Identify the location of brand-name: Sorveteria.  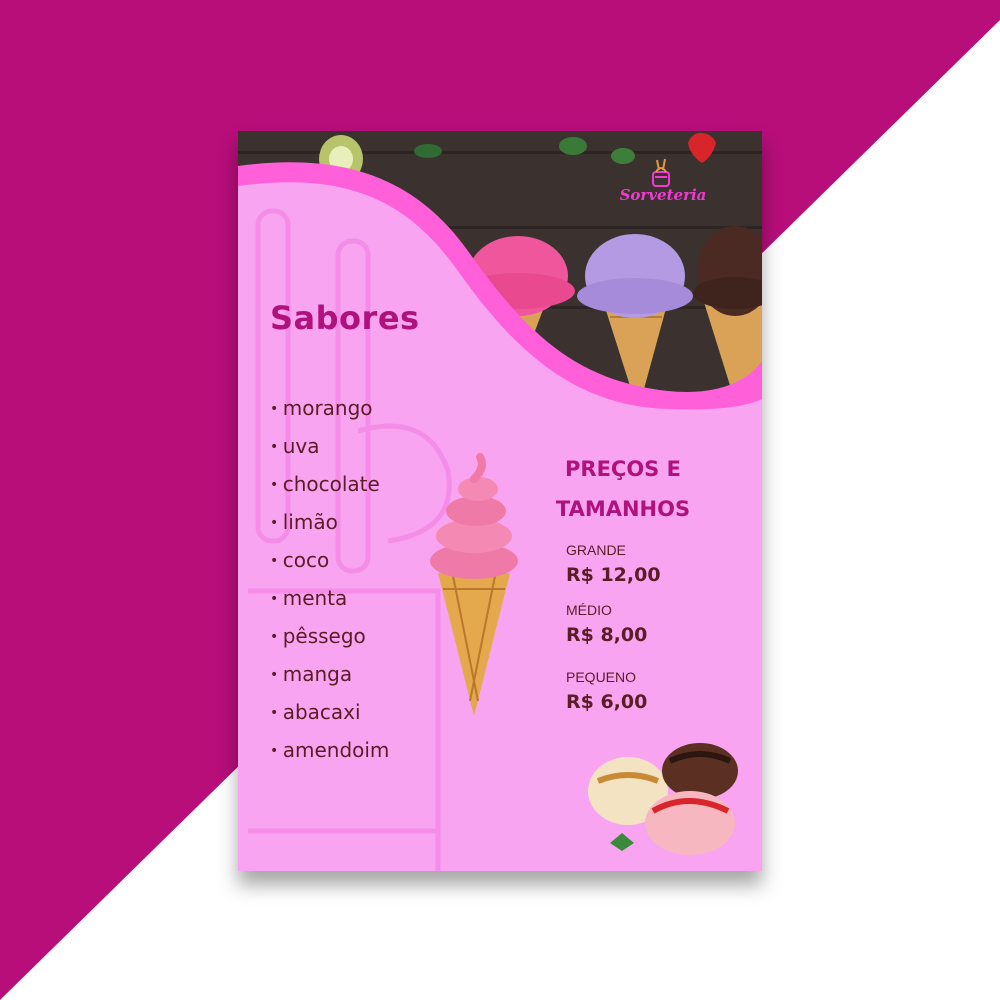
(663, 195).